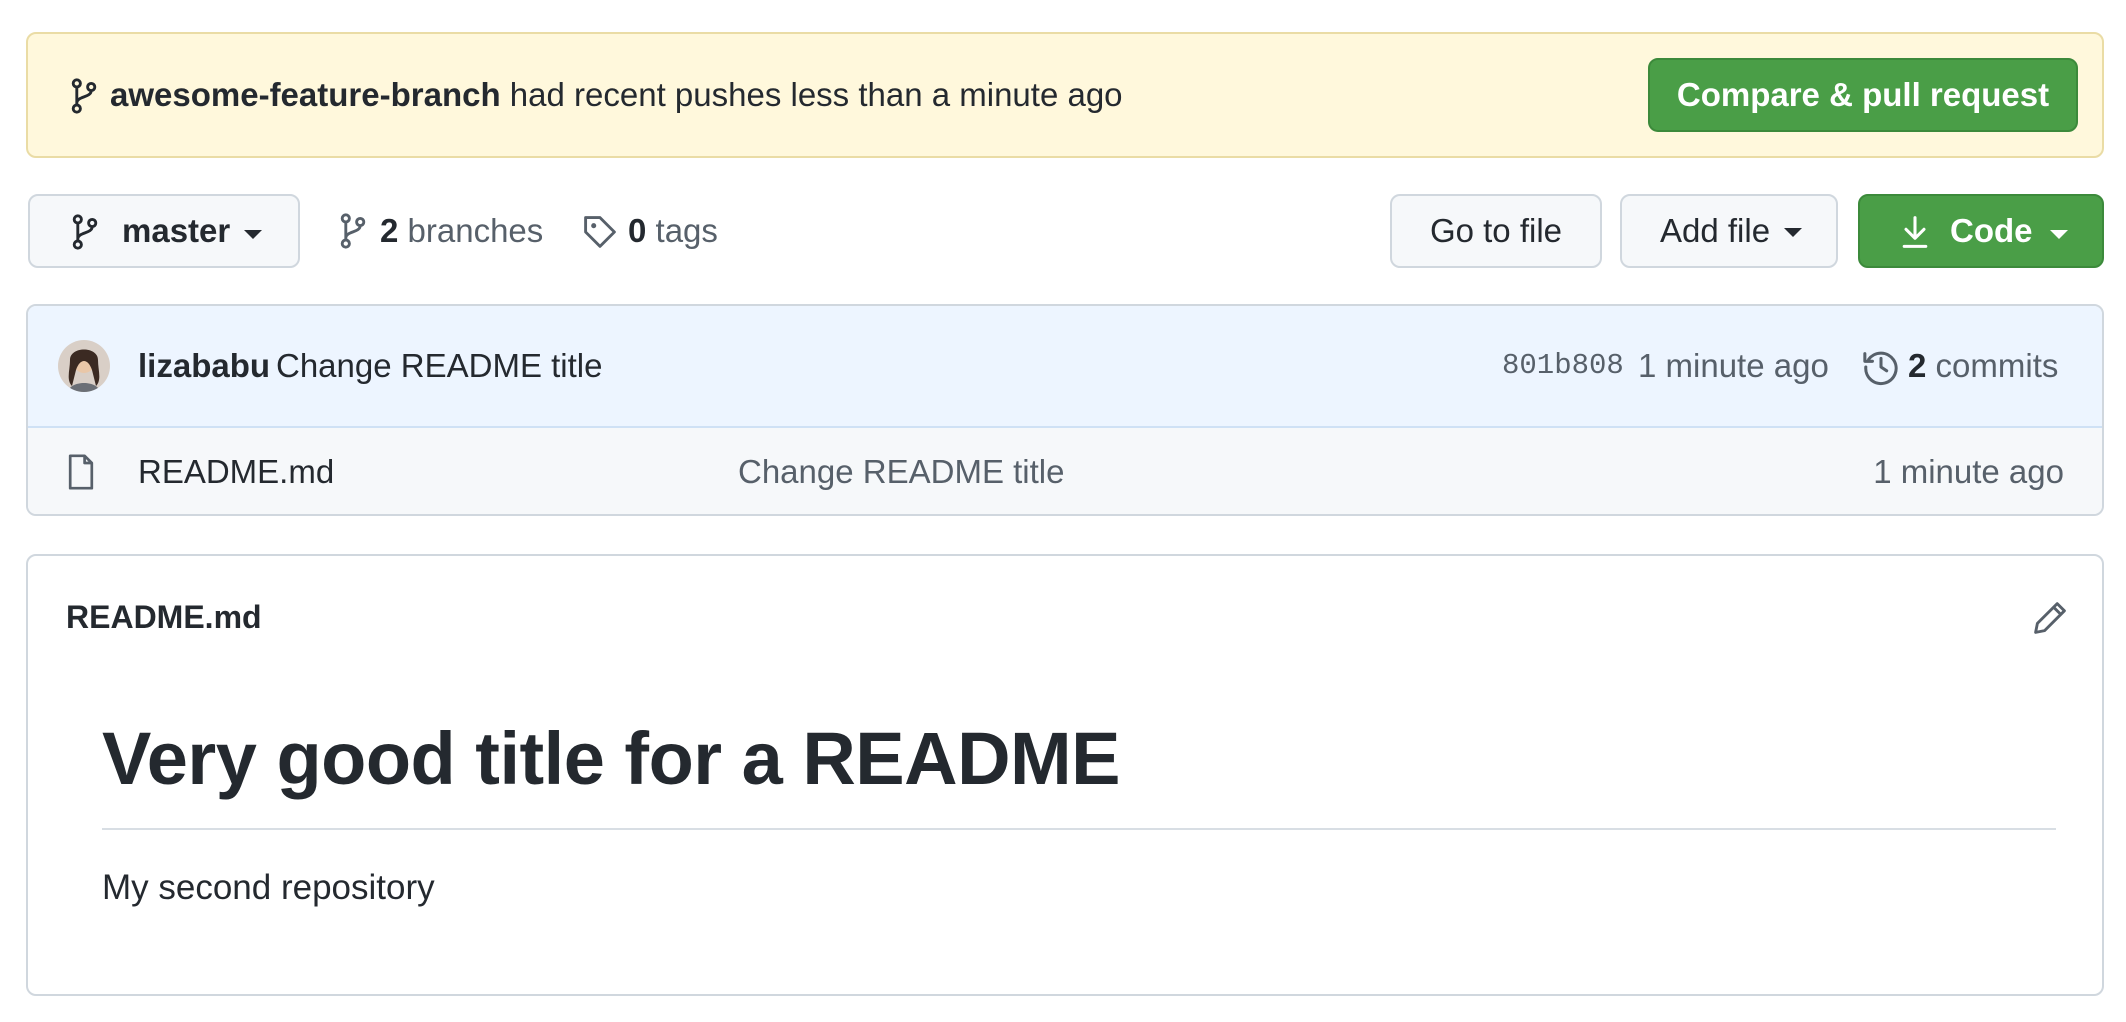  What do you see at coordinates (1917, 365) in the screenshot?
I see `commits-count: 2` at bounding box center [1917, 365].